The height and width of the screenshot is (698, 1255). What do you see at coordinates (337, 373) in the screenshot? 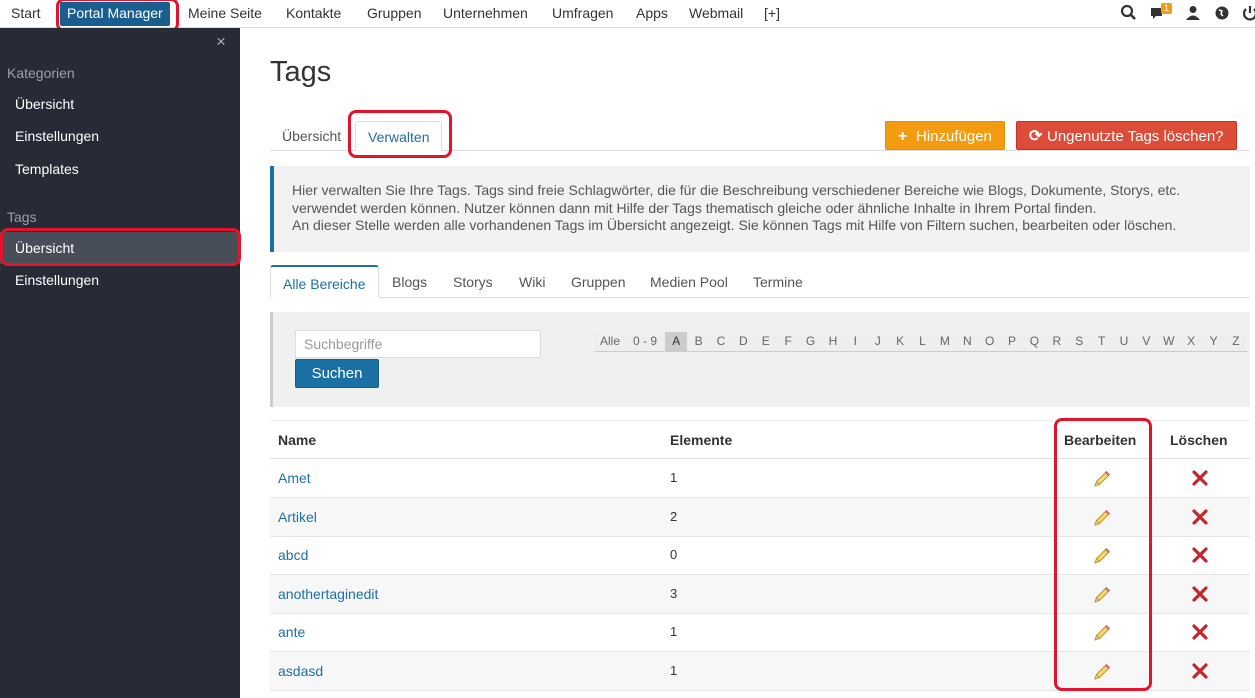
I see `search-button: Suchen` at bounding box center [337, 373].